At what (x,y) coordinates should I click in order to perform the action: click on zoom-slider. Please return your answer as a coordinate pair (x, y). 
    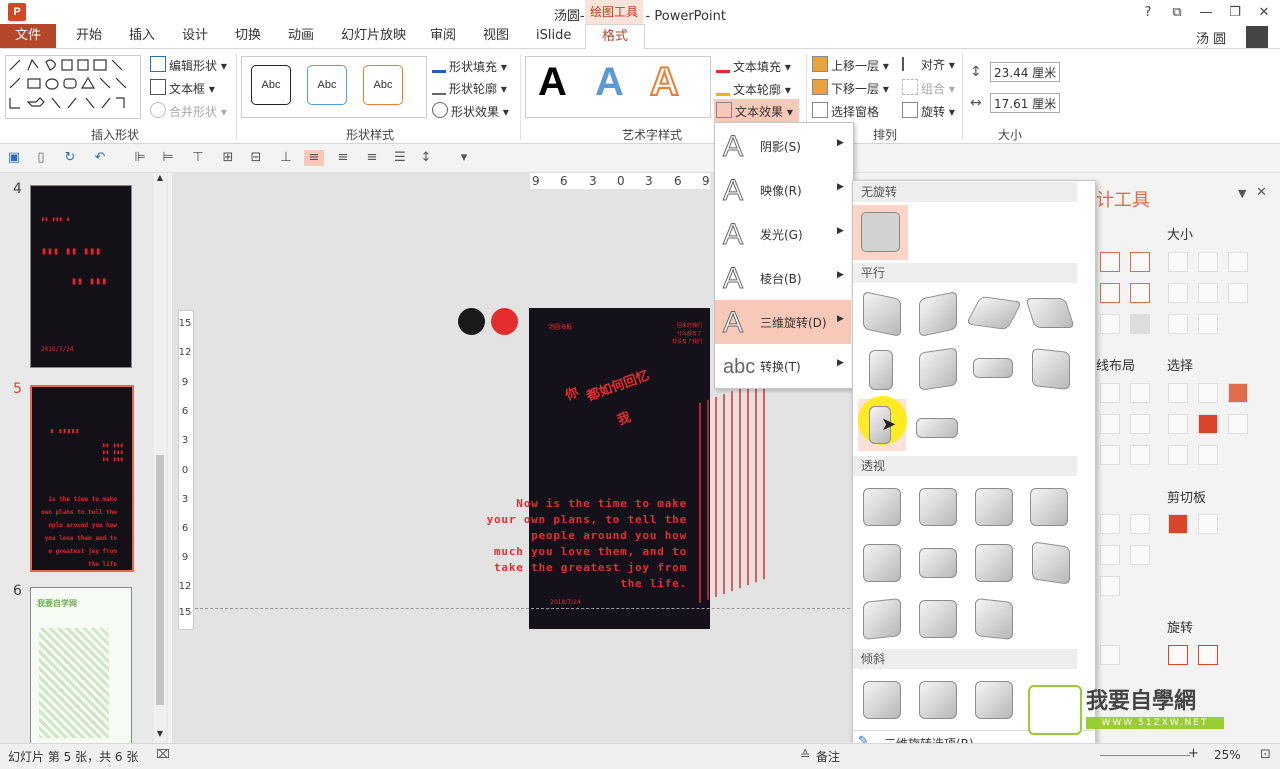
    Looking at the image, I should click on (1145, 755).